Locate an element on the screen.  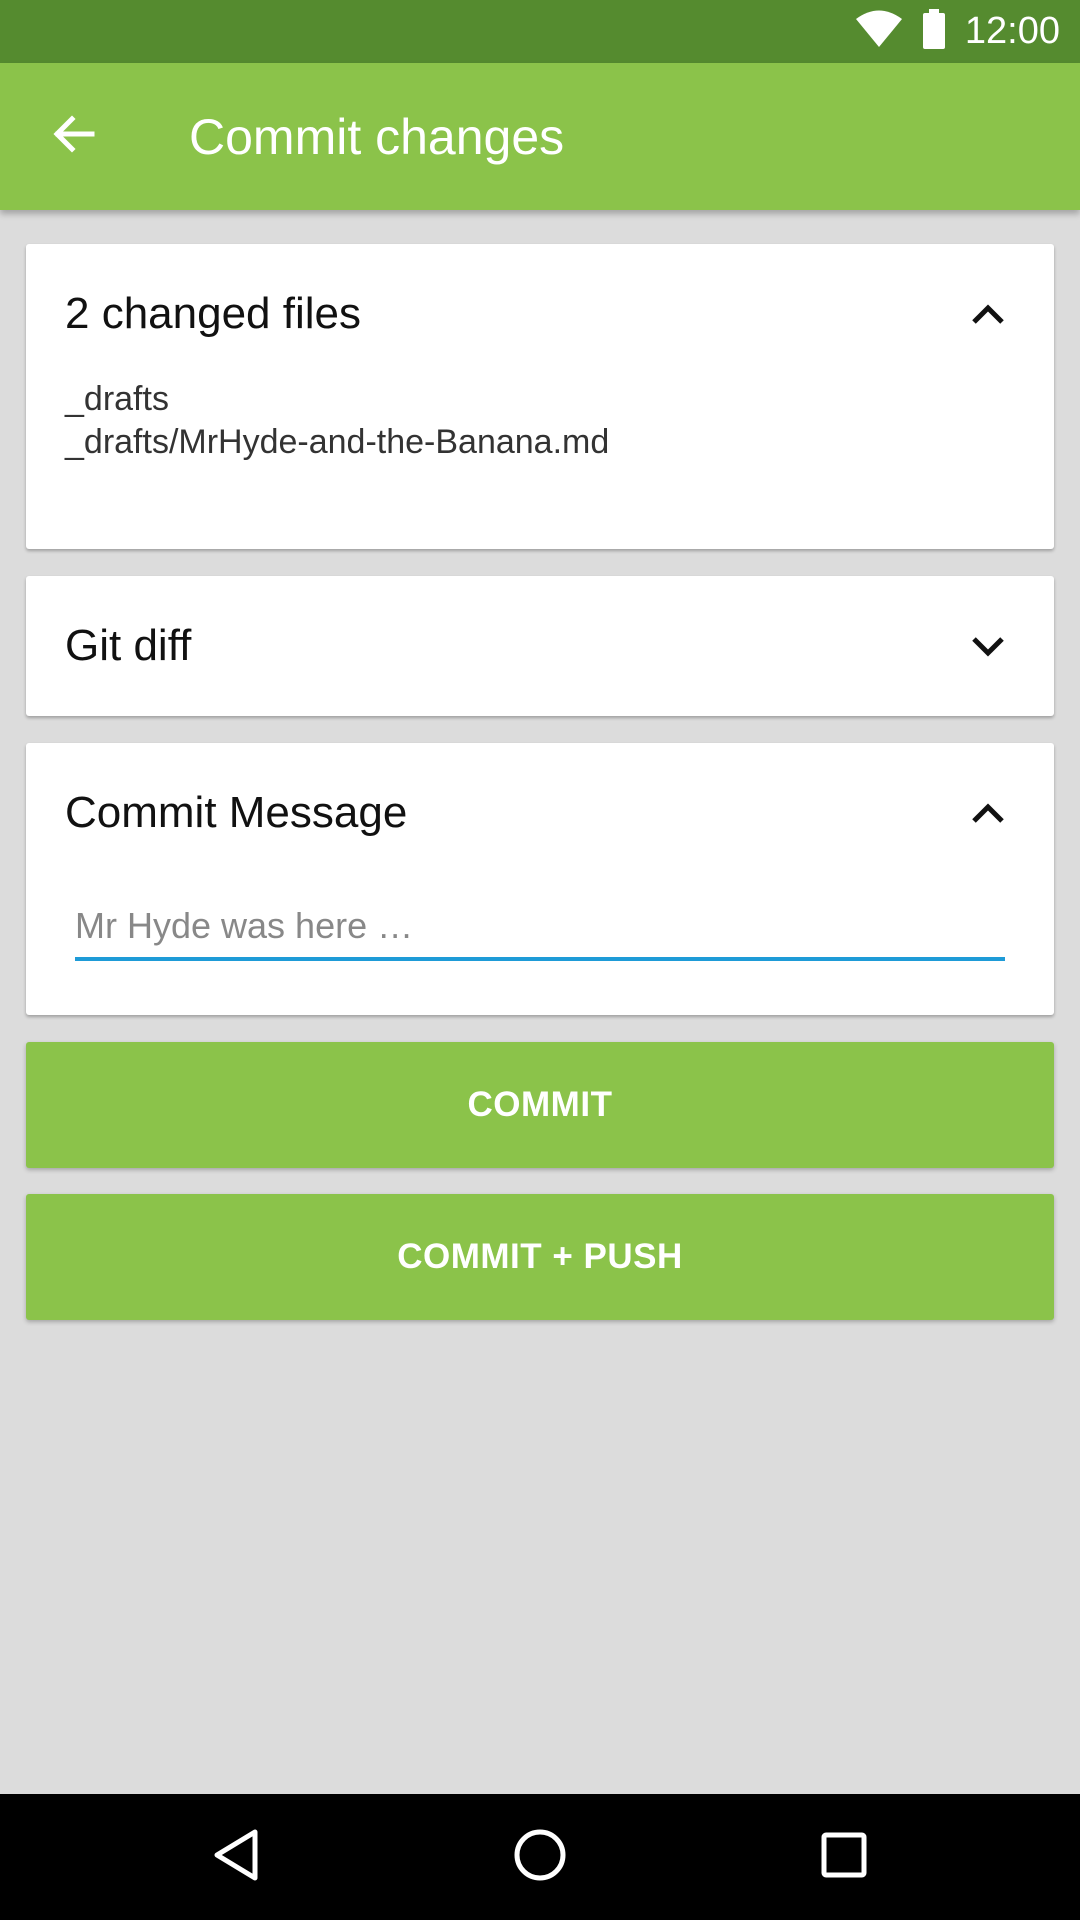
changed-files-title: 2 changed files is located at coordinates (213, 313).